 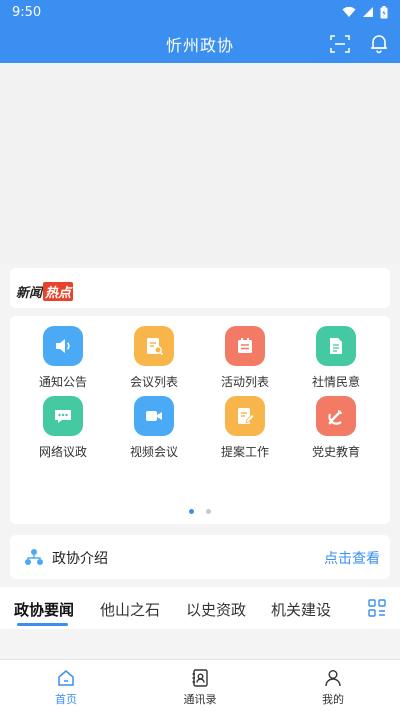 What do you see at coordinates (44, 609) in the screenshot?
I see `tab-cppcc-news: 政协要闻` at bounding box center [44, 609].